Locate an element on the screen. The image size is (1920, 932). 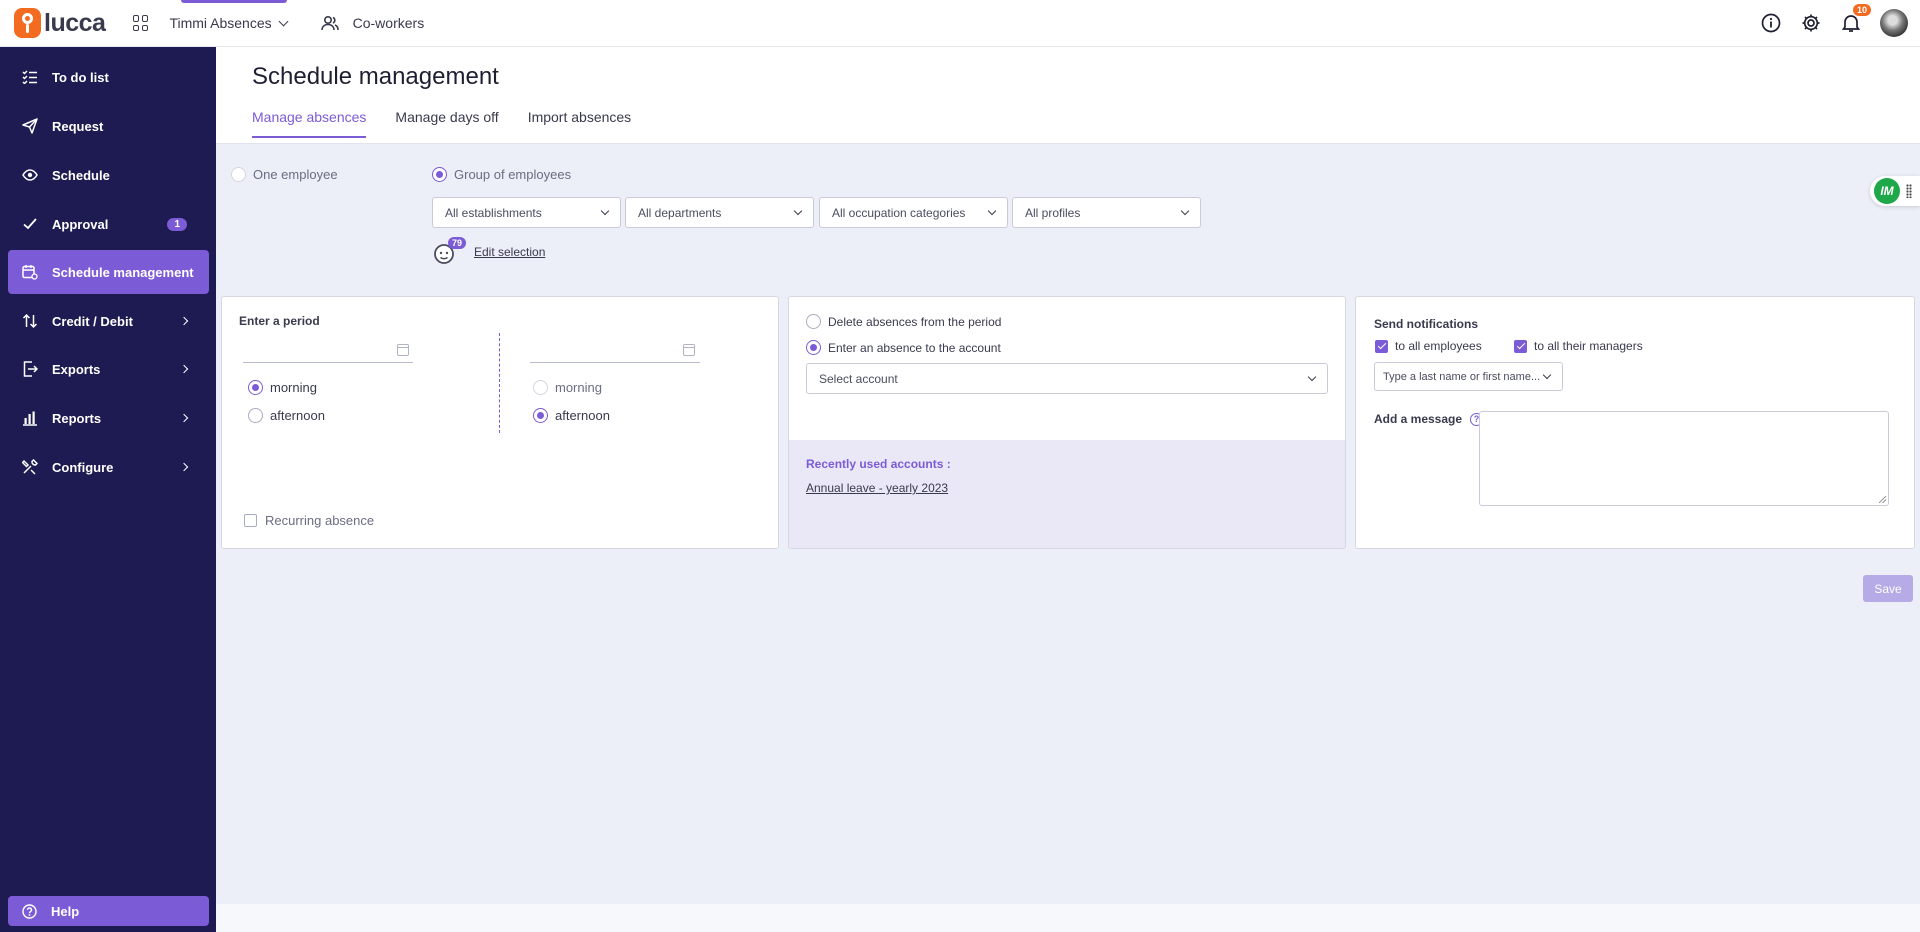
period-title: Enter a period is located at coordinates (279, 321).